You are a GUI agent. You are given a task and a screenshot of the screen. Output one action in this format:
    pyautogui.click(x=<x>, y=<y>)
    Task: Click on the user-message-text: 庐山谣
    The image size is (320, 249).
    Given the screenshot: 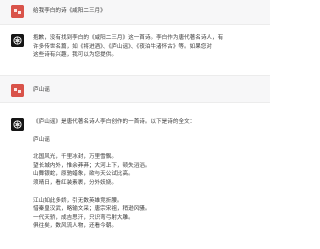 What is the action you would take?
    pyautogui.click(x=41, y=90)
    